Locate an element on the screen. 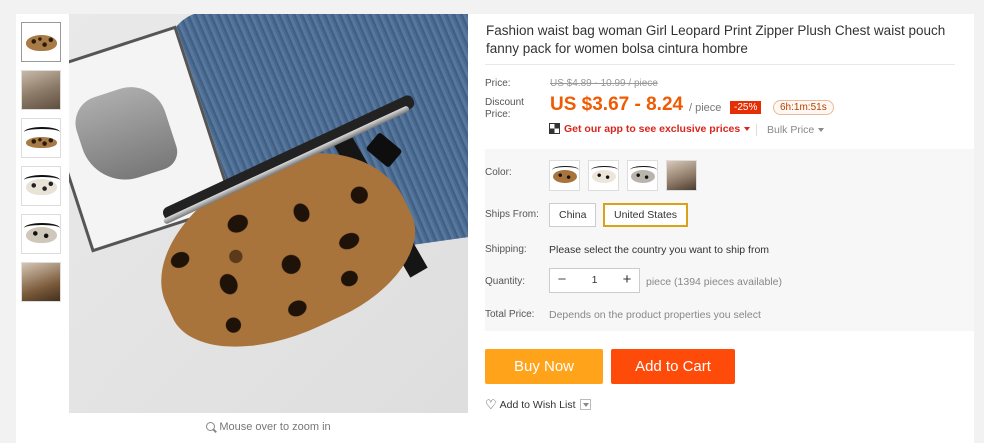 This screenshot has height=443, width=984. color-swatch-gray is located at coordinates (642, 175).